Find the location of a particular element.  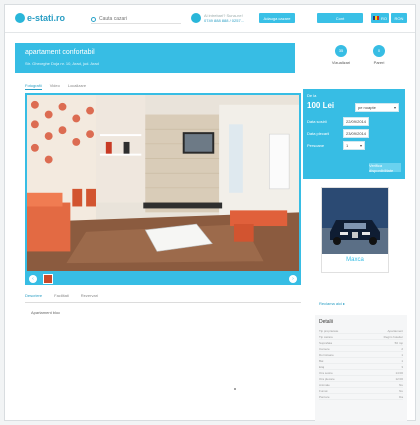

details-row-value: 3 is located at coordinates (402, 366).